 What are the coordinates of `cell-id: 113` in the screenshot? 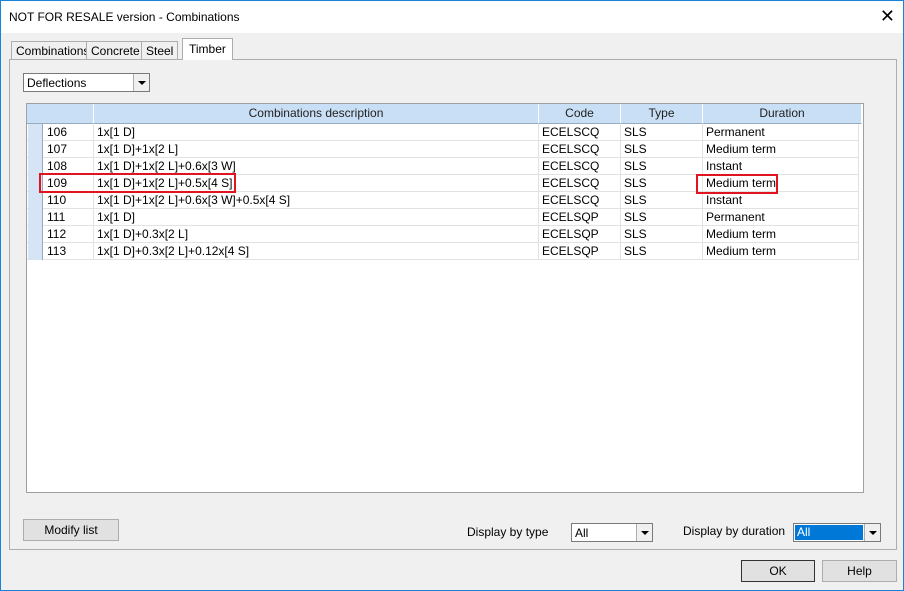 It's located at (68, 251).